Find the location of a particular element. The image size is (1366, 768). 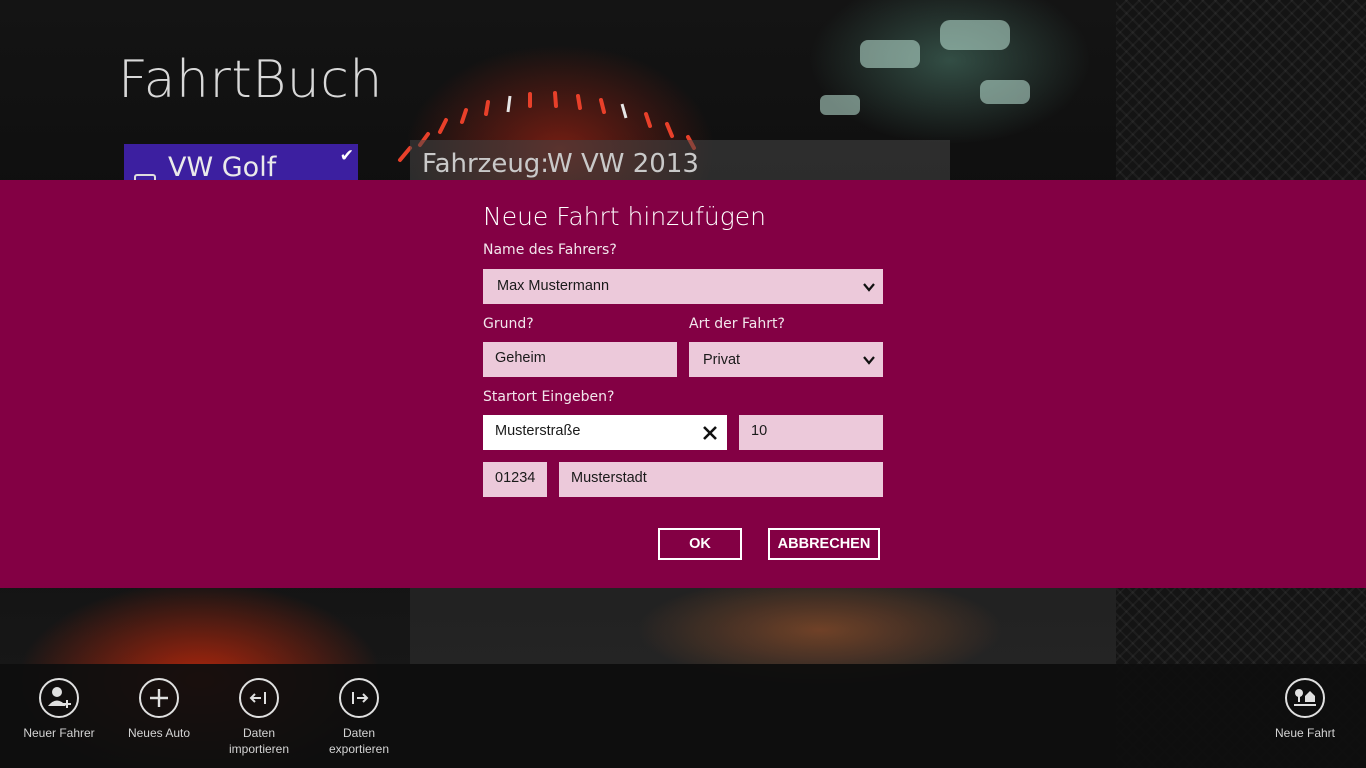

car-name: VW Golf is located at coordinates (222, 167).